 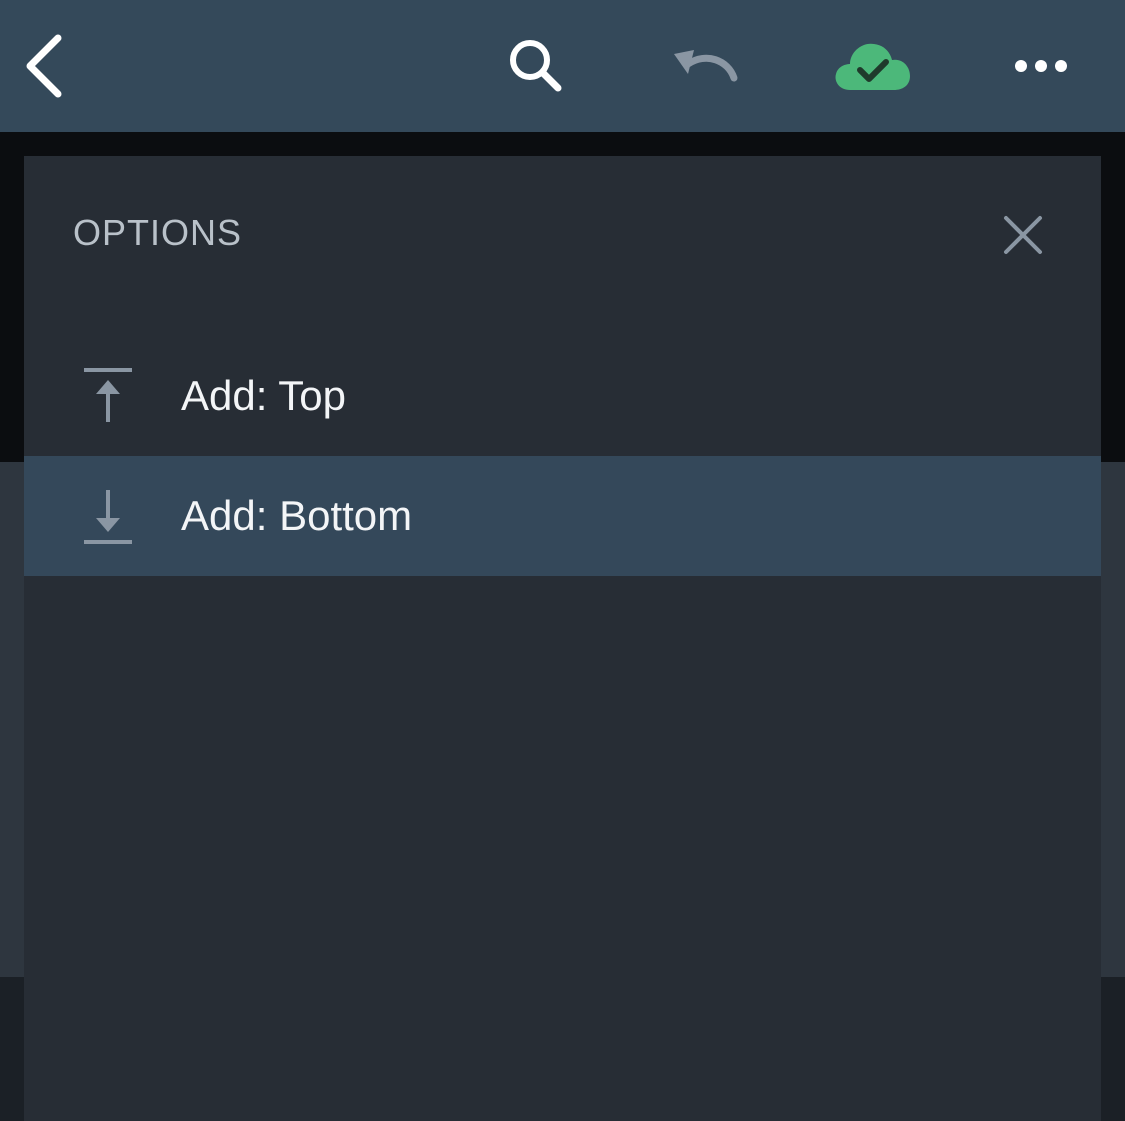 What do you see at coordinates (158, 232) in the screenshot?
I see `panel-title: OPTIONS` at bounding box center [158, 232].